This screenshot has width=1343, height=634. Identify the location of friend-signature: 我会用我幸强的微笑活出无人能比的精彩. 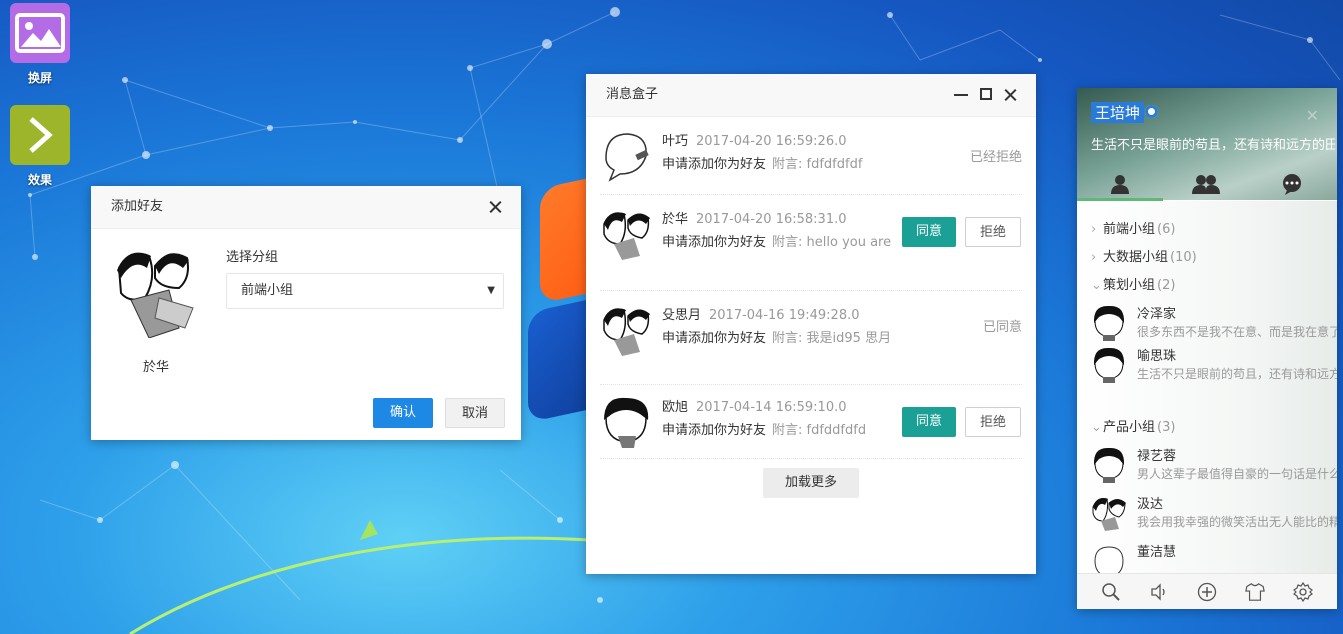
(1237, 522).